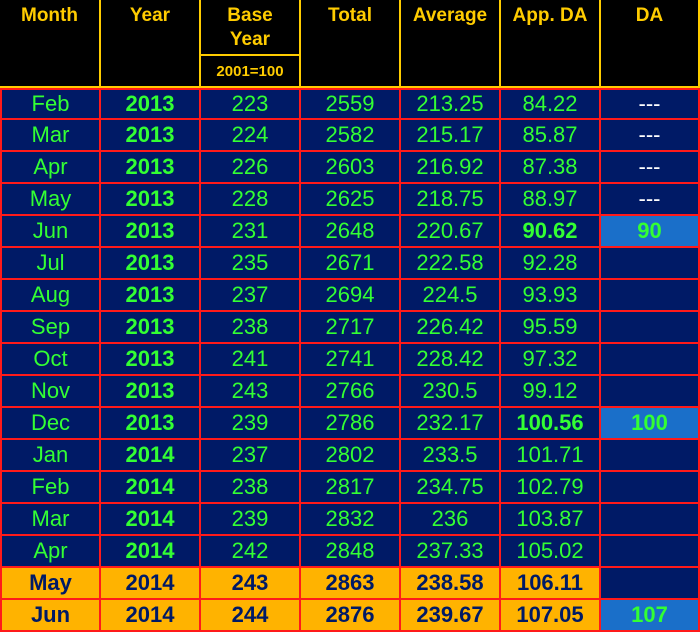  What do you see at coordinates (251, 296) in the screenshot?
I see `base-cell: 237` at bounding box center [251, 296].